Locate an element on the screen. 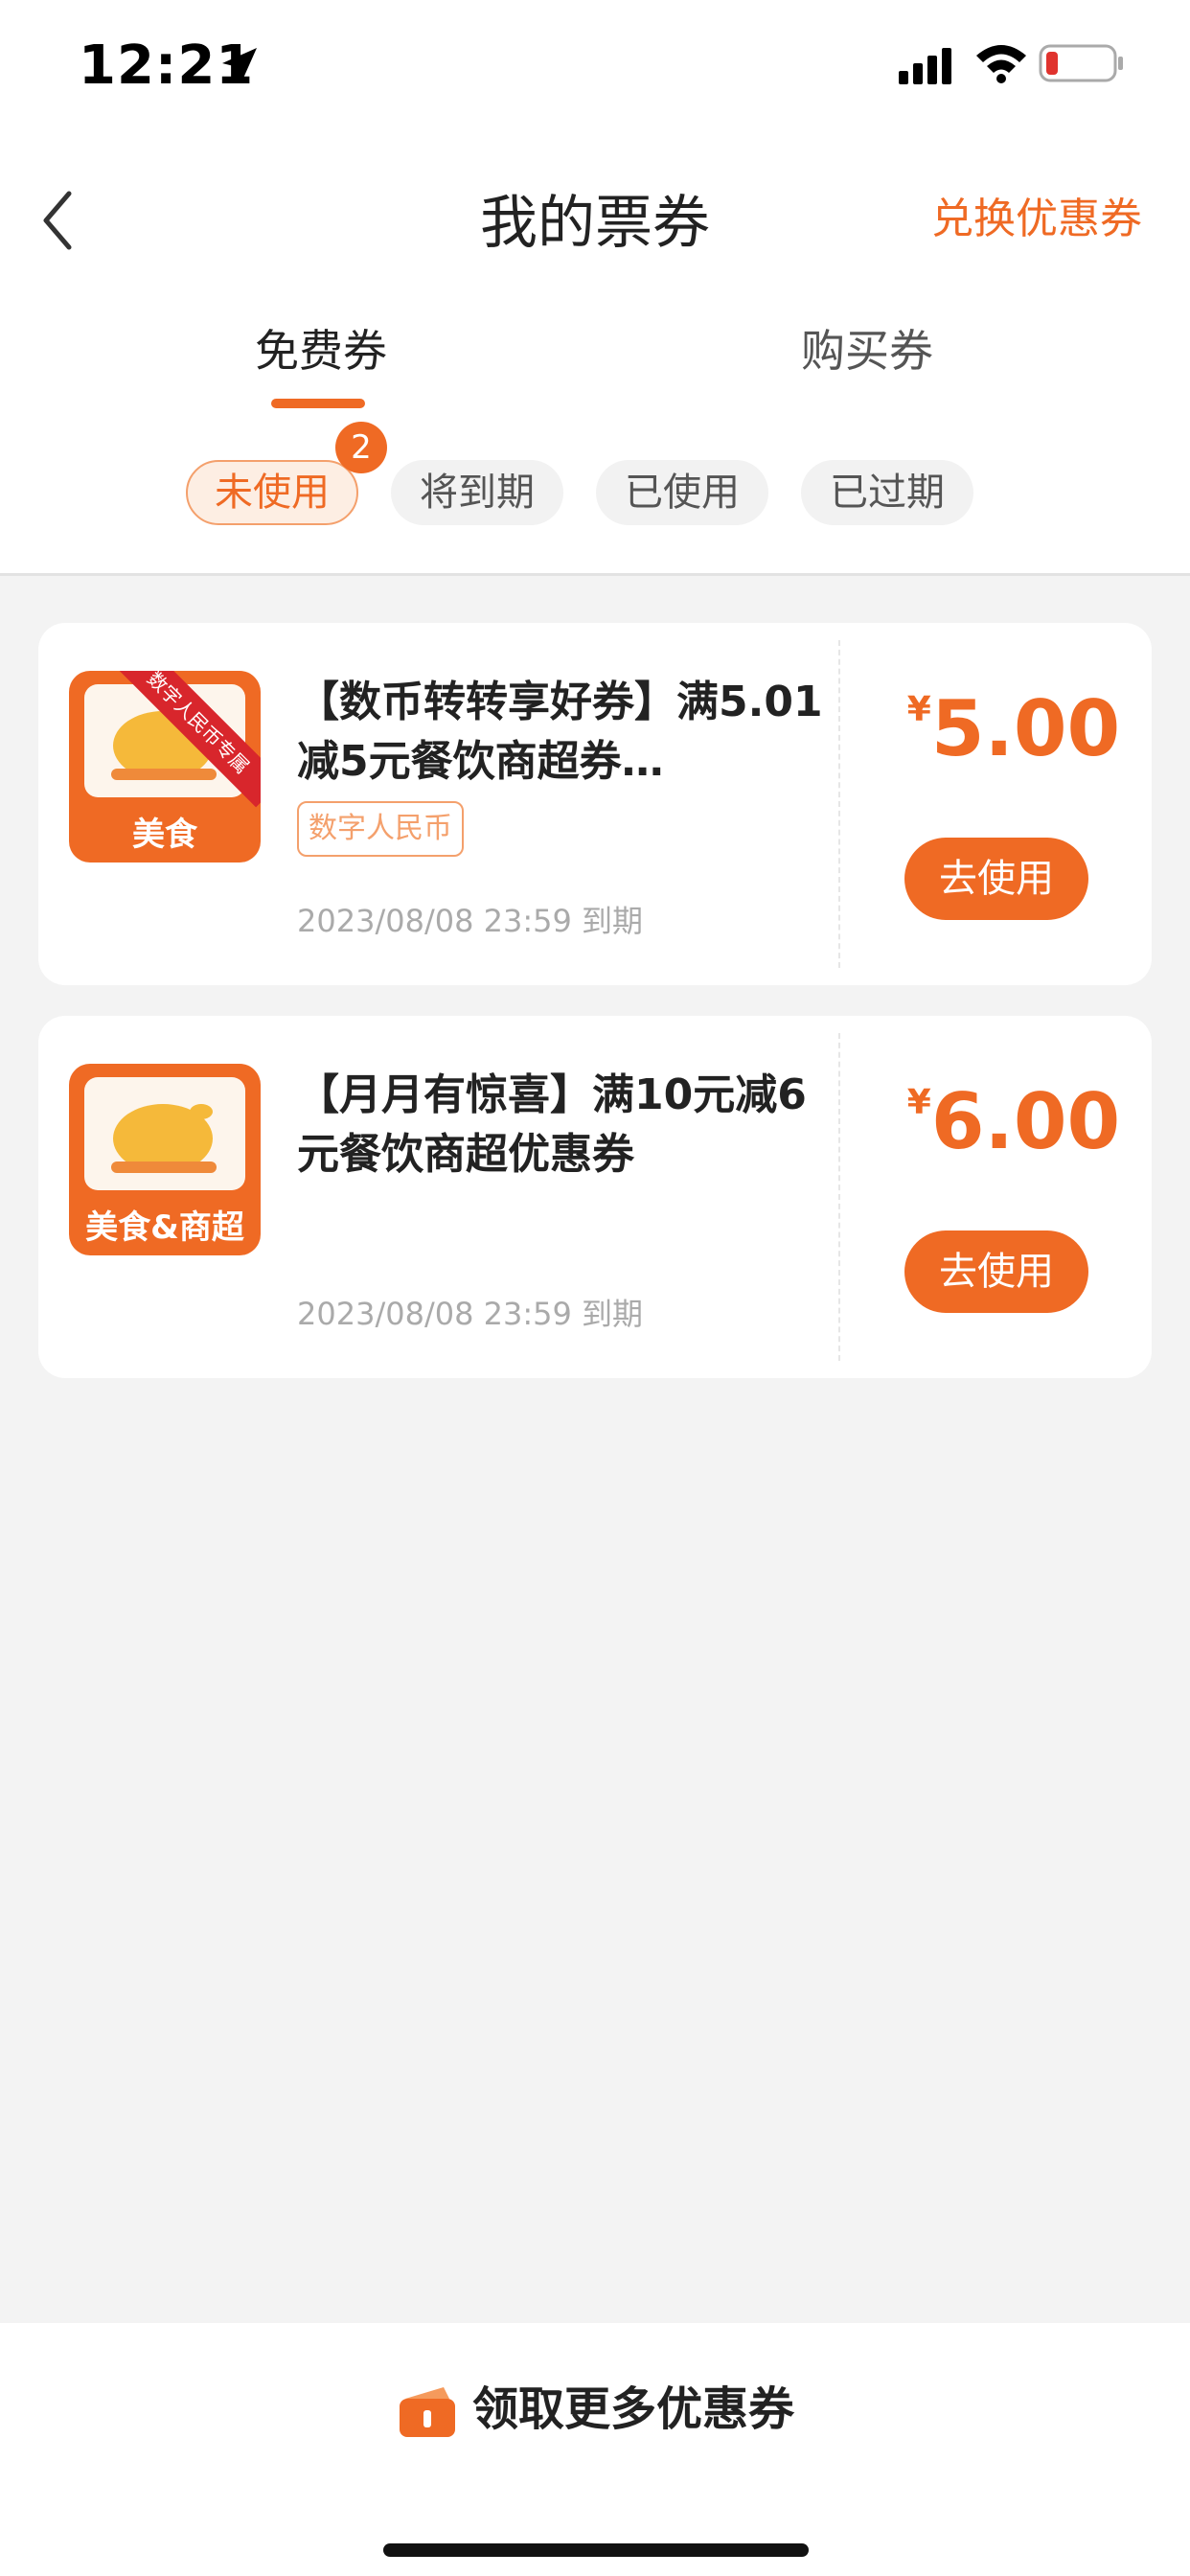 This screenshot has height=2576, width=1190. amount-value: 6.00 is located at coordinates (1026, 1121).